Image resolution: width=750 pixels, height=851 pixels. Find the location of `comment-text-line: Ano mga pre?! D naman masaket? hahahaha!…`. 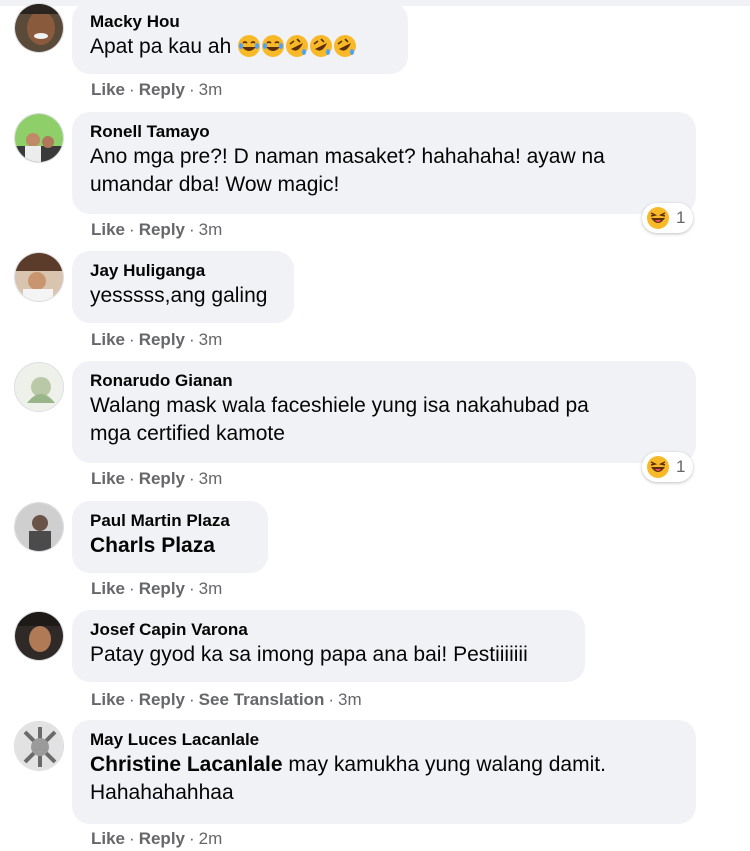

comment-text-line: Ano mga pre?! D naman masaket? hahahaha!… is located at coordinates (347, 156).